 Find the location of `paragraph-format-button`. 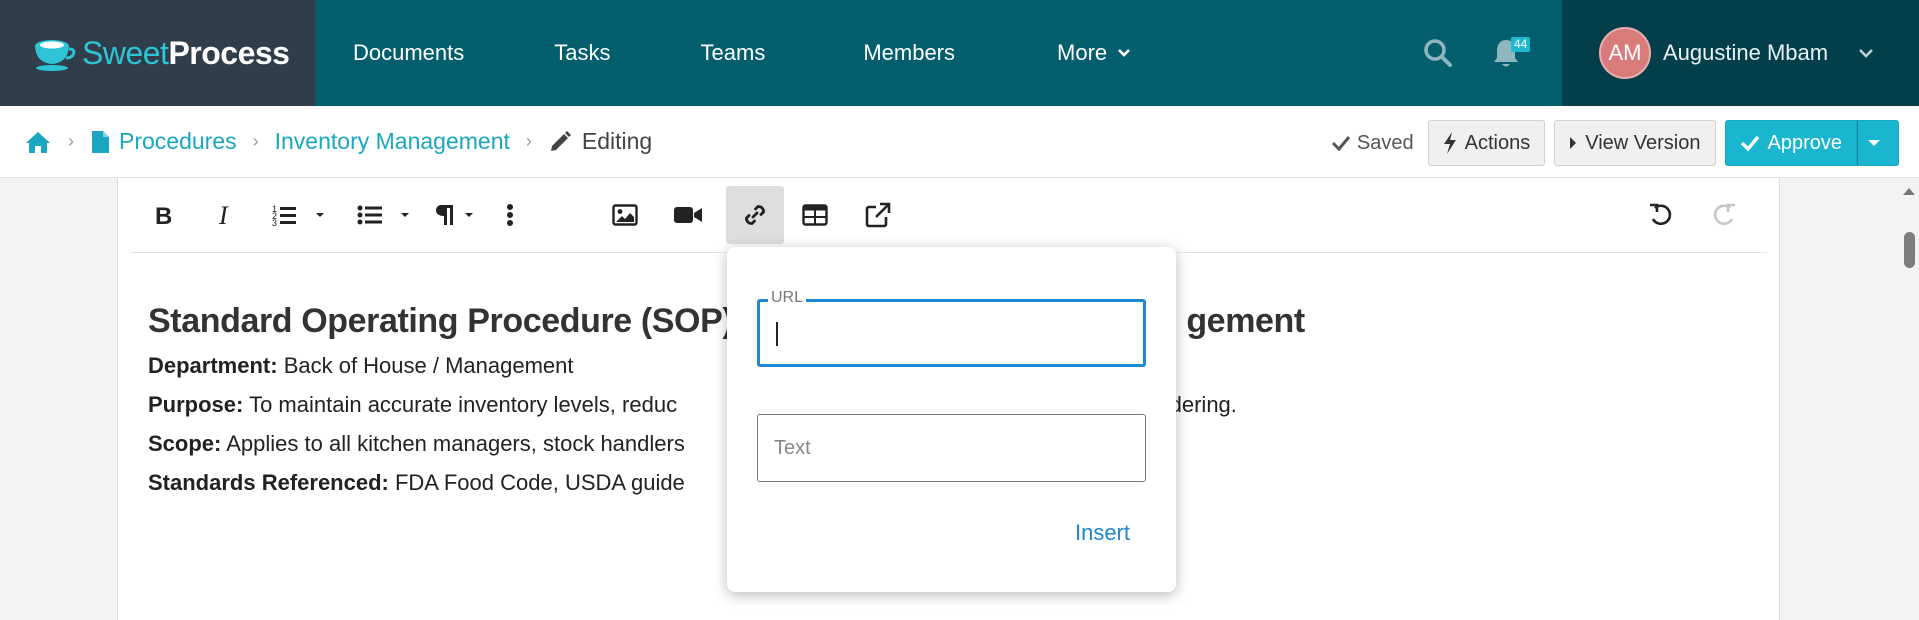

paragraph-format-button is located at coordinates (456, 215).